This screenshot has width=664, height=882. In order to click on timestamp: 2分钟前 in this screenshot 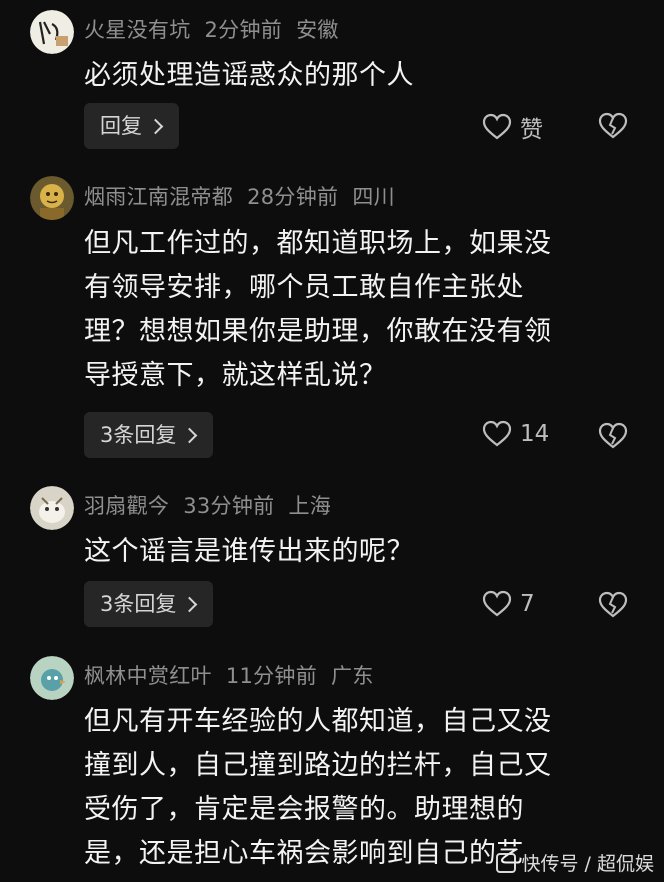, I will do `click(243, 30)`.